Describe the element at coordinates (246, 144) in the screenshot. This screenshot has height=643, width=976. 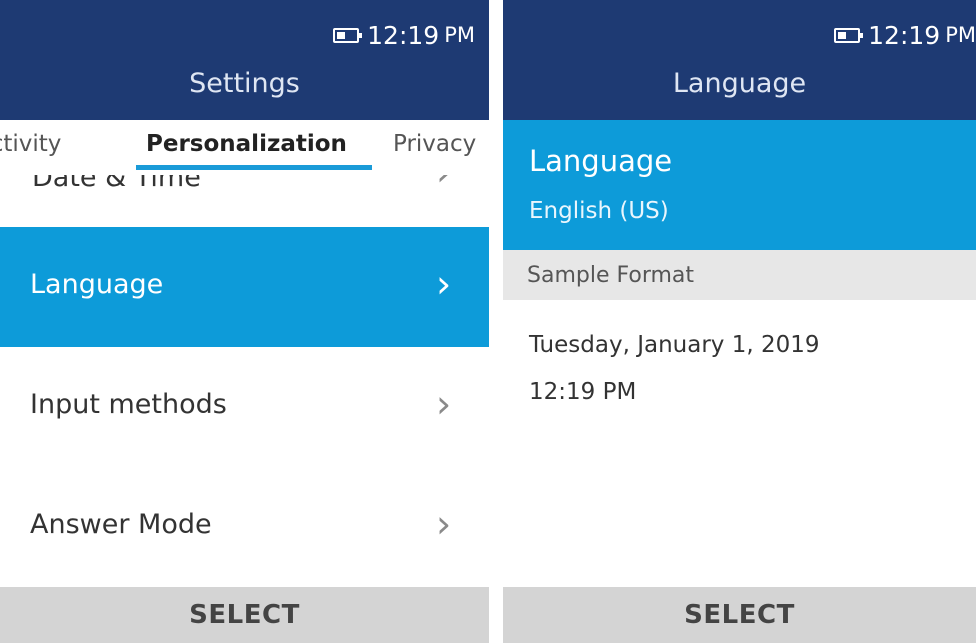
I see `tab-personalization: Personalization` at that location.